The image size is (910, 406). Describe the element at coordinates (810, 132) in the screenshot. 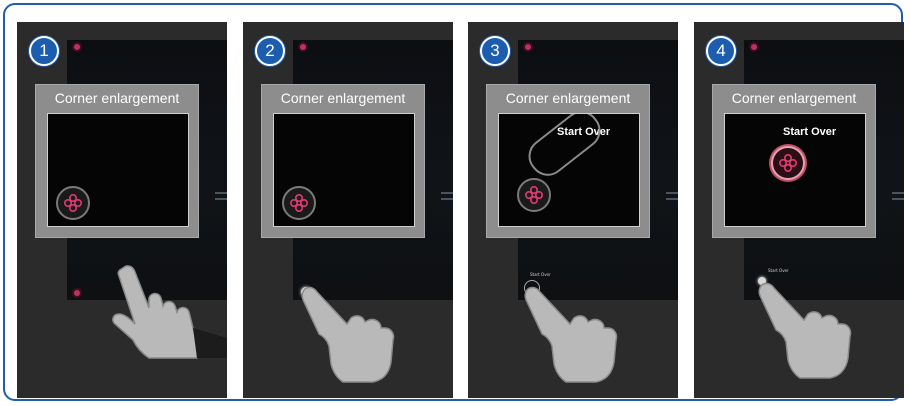

I see `start-over-label: Start Over` at that location.